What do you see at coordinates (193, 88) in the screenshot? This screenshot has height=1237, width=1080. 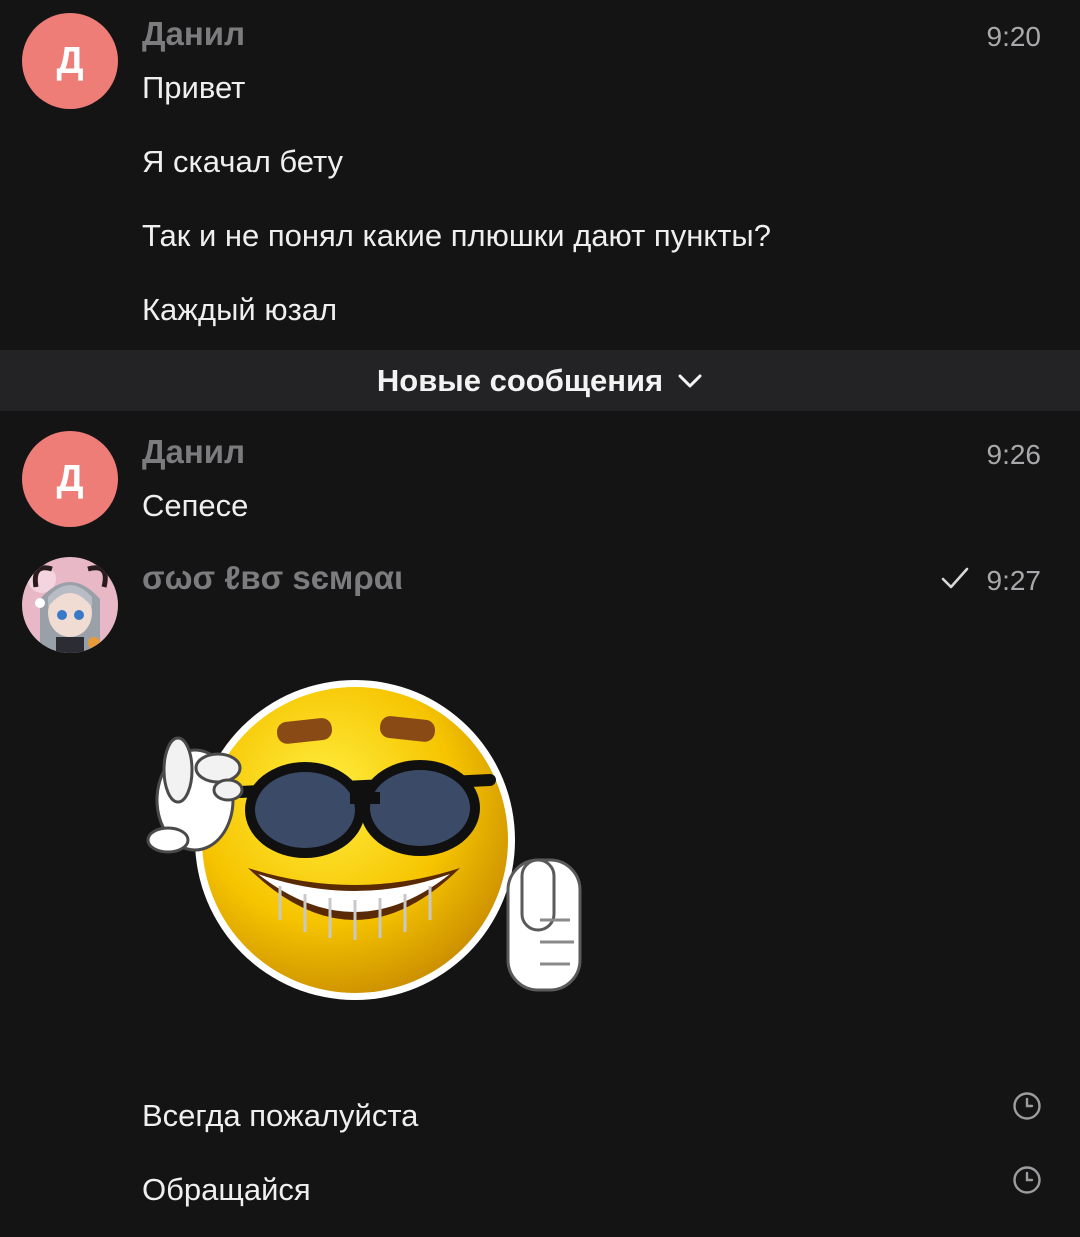 I see `message-text: Привет` at bounding box center [193, 88].